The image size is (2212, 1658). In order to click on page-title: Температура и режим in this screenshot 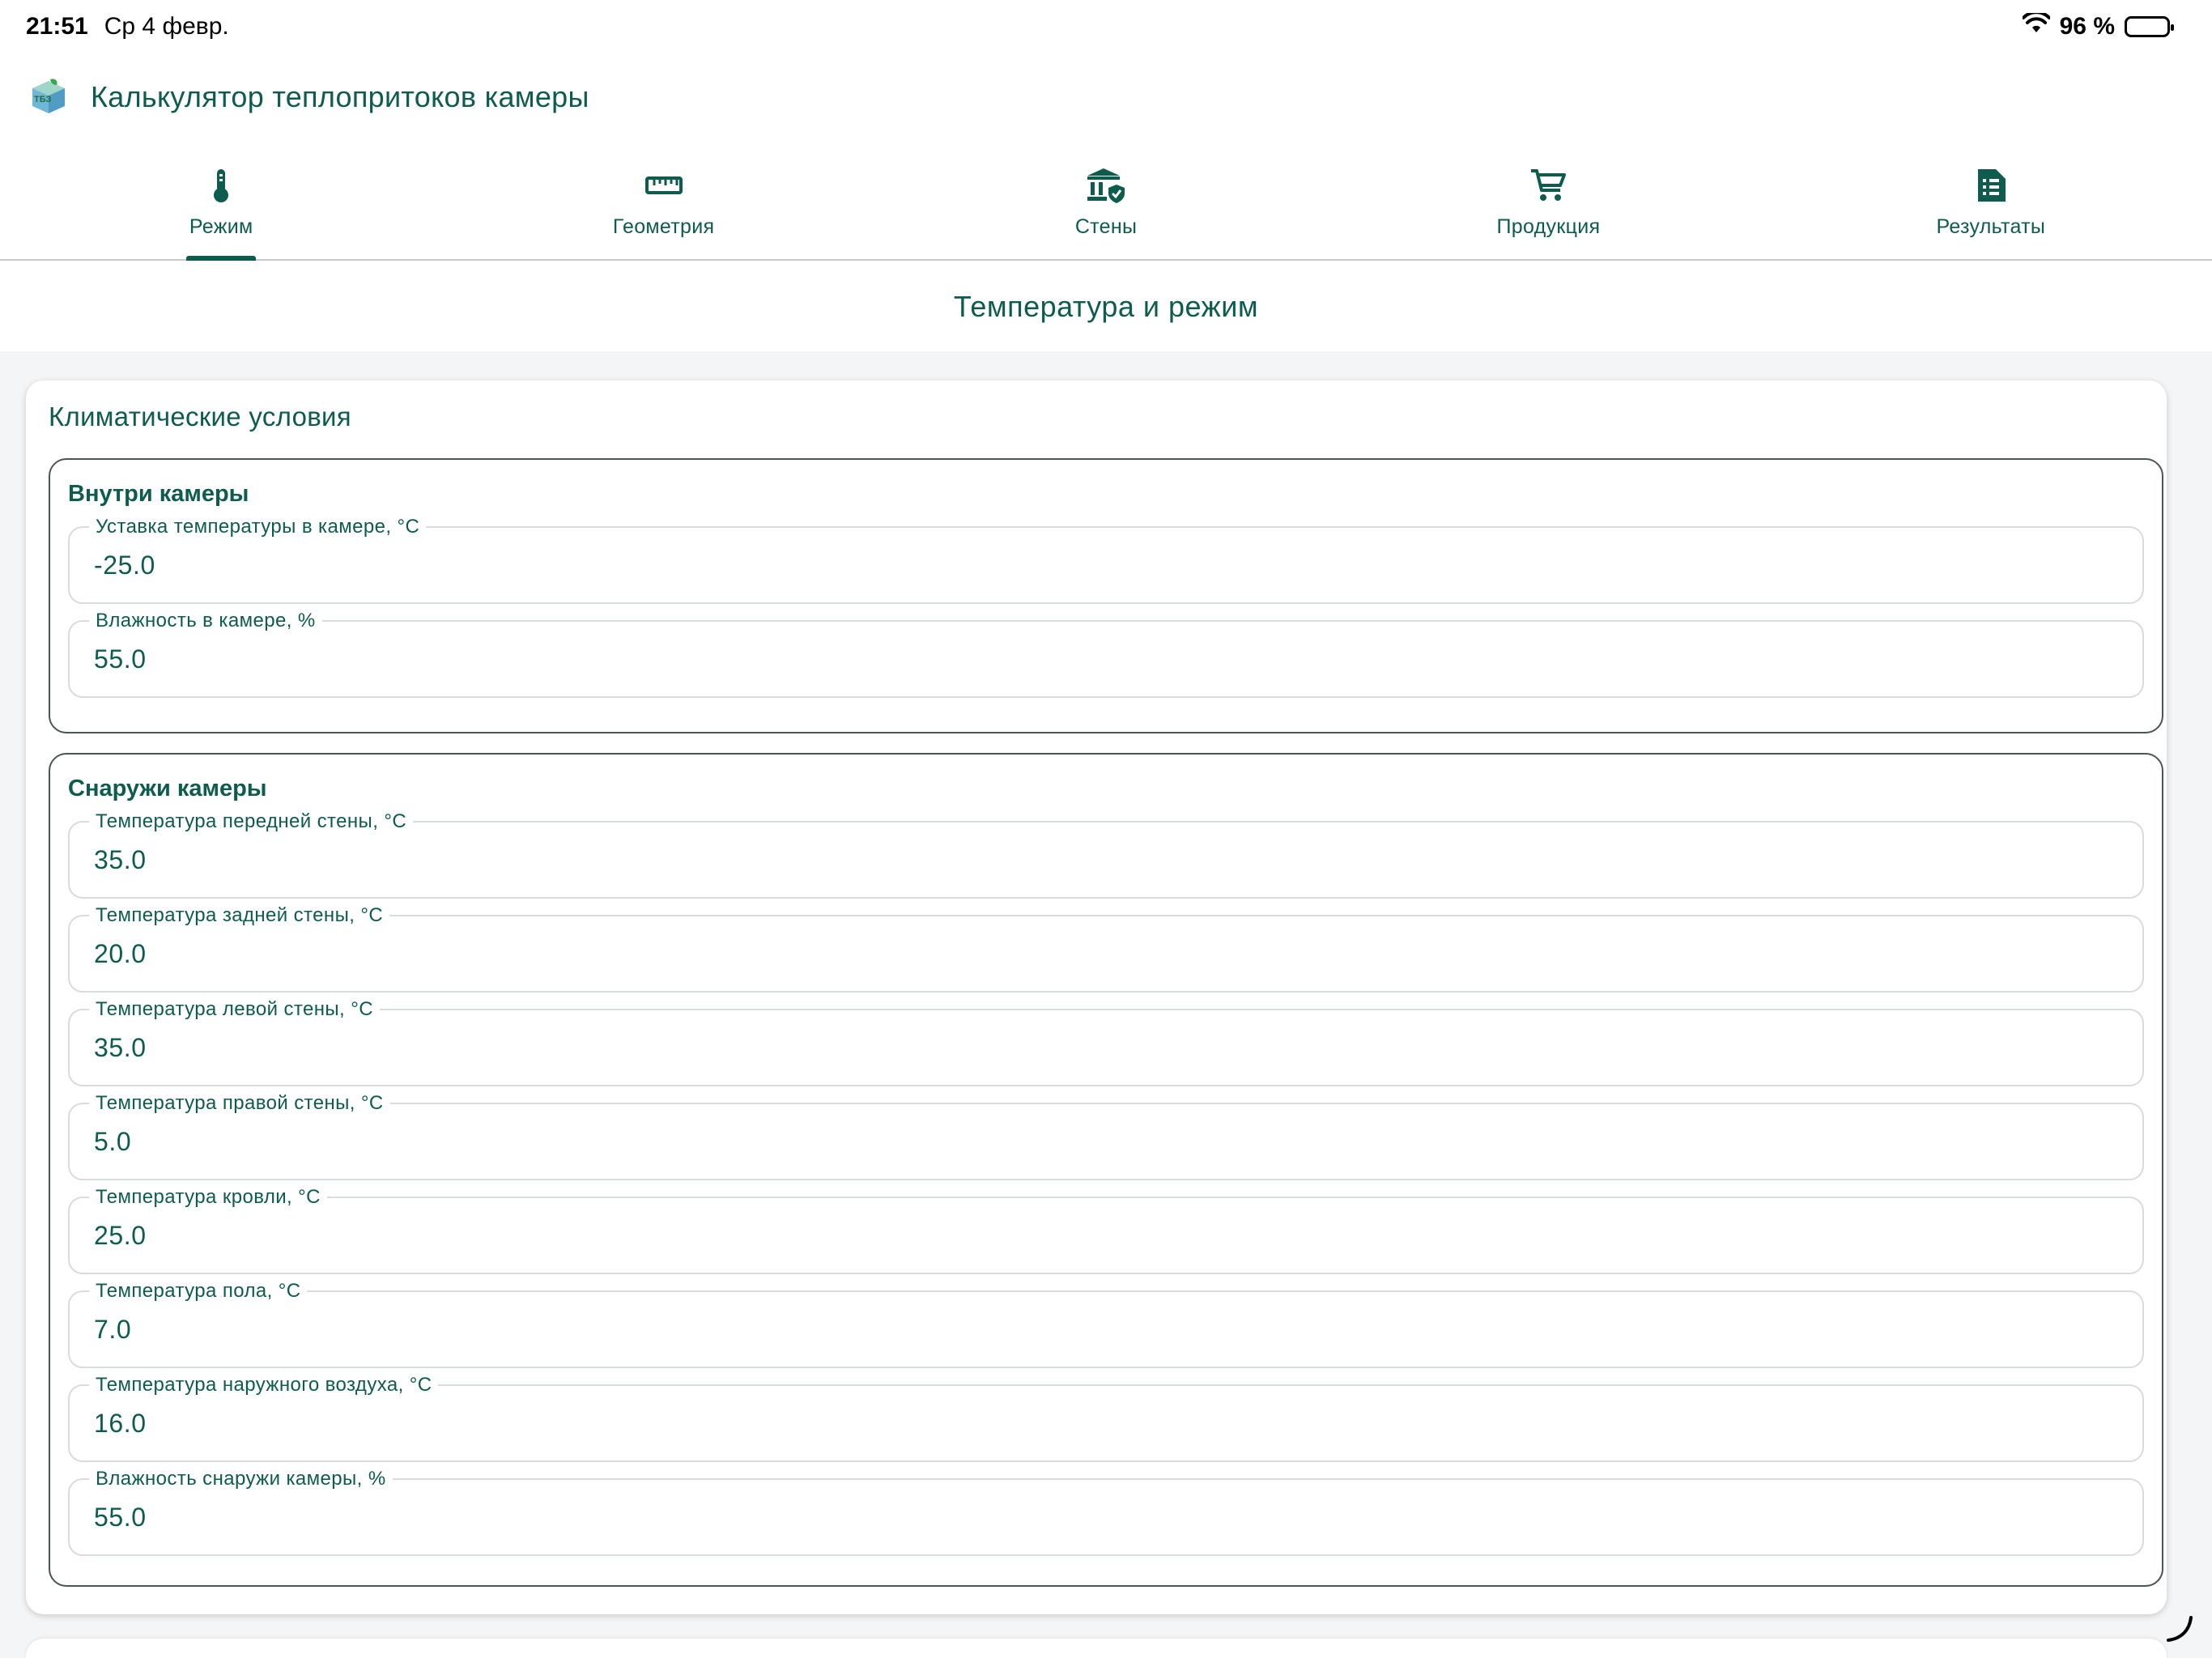, I will do `click(1106, 306)`.